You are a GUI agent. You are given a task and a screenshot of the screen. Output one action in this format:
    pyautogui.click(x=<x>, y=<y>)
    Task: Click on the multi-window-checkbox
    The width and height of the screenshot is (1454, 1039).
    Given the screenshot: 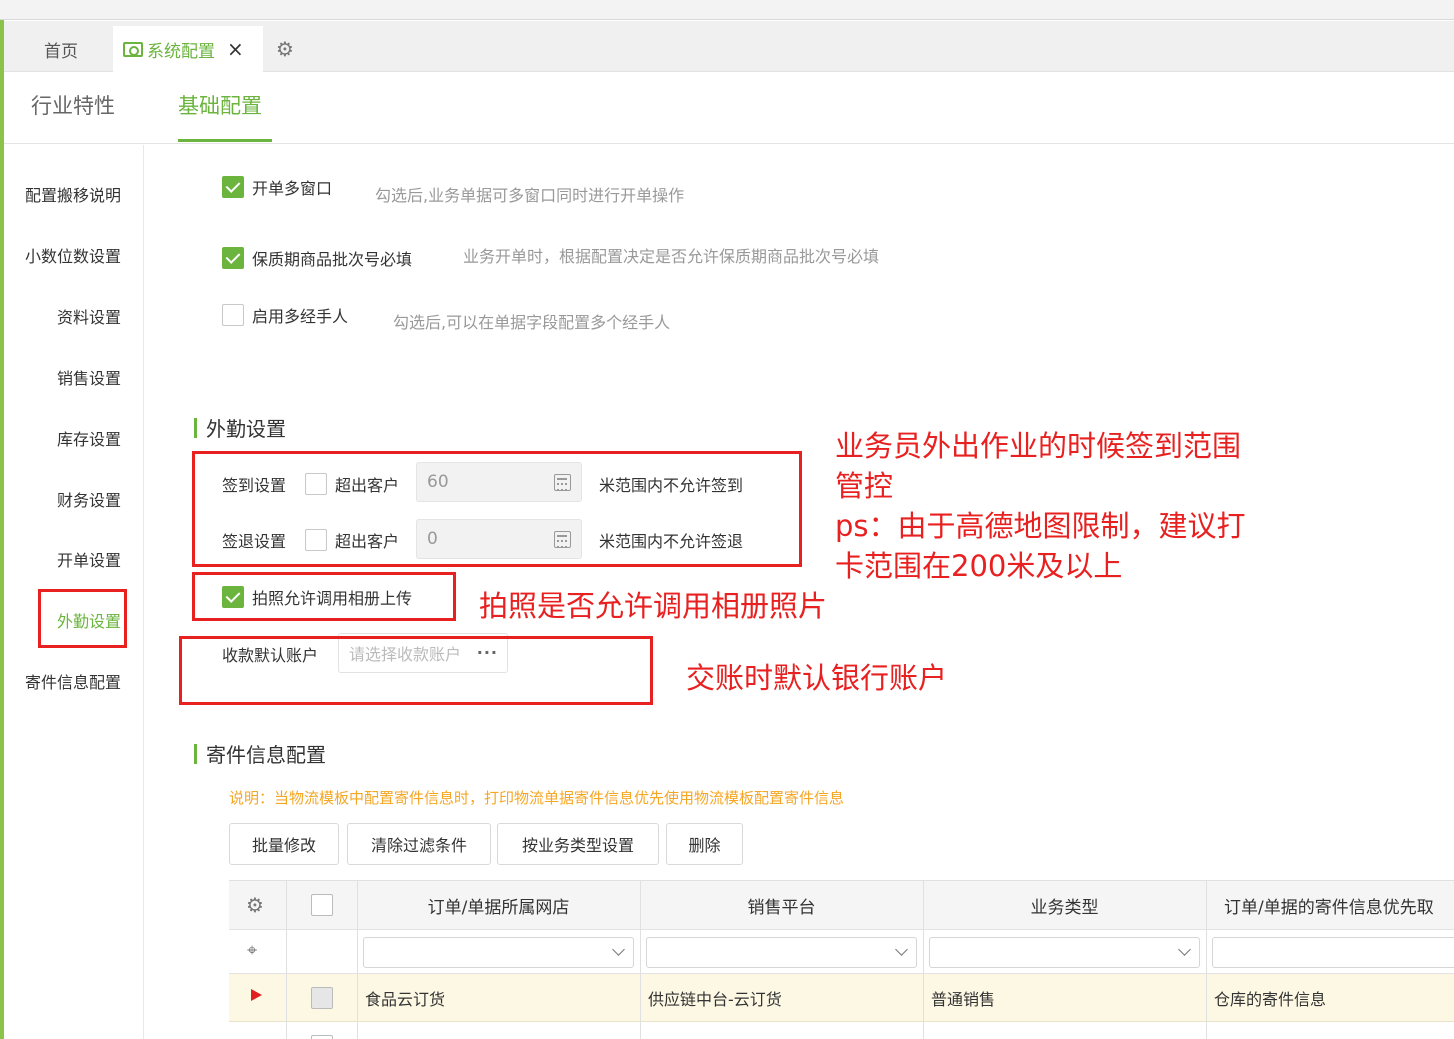 What is the action you would take?
    pyautogui.click(x=233, y=187)
    